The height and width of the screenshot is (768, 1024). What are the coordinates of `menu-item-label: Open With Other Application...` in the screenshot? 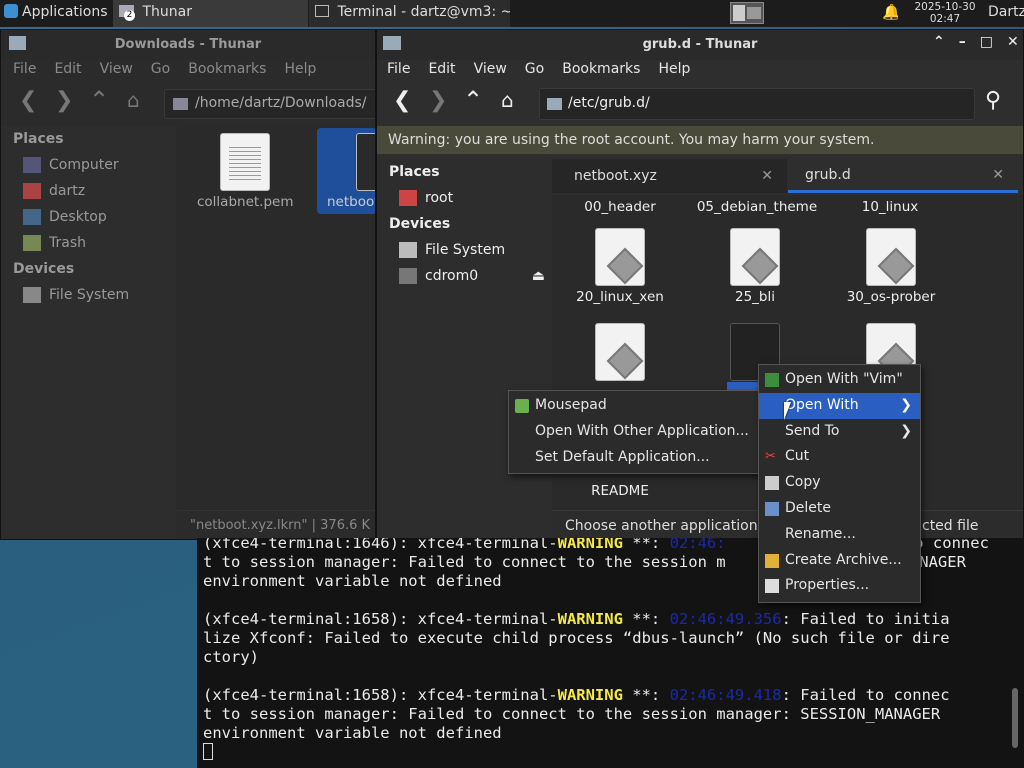 It's located at (642, 430).